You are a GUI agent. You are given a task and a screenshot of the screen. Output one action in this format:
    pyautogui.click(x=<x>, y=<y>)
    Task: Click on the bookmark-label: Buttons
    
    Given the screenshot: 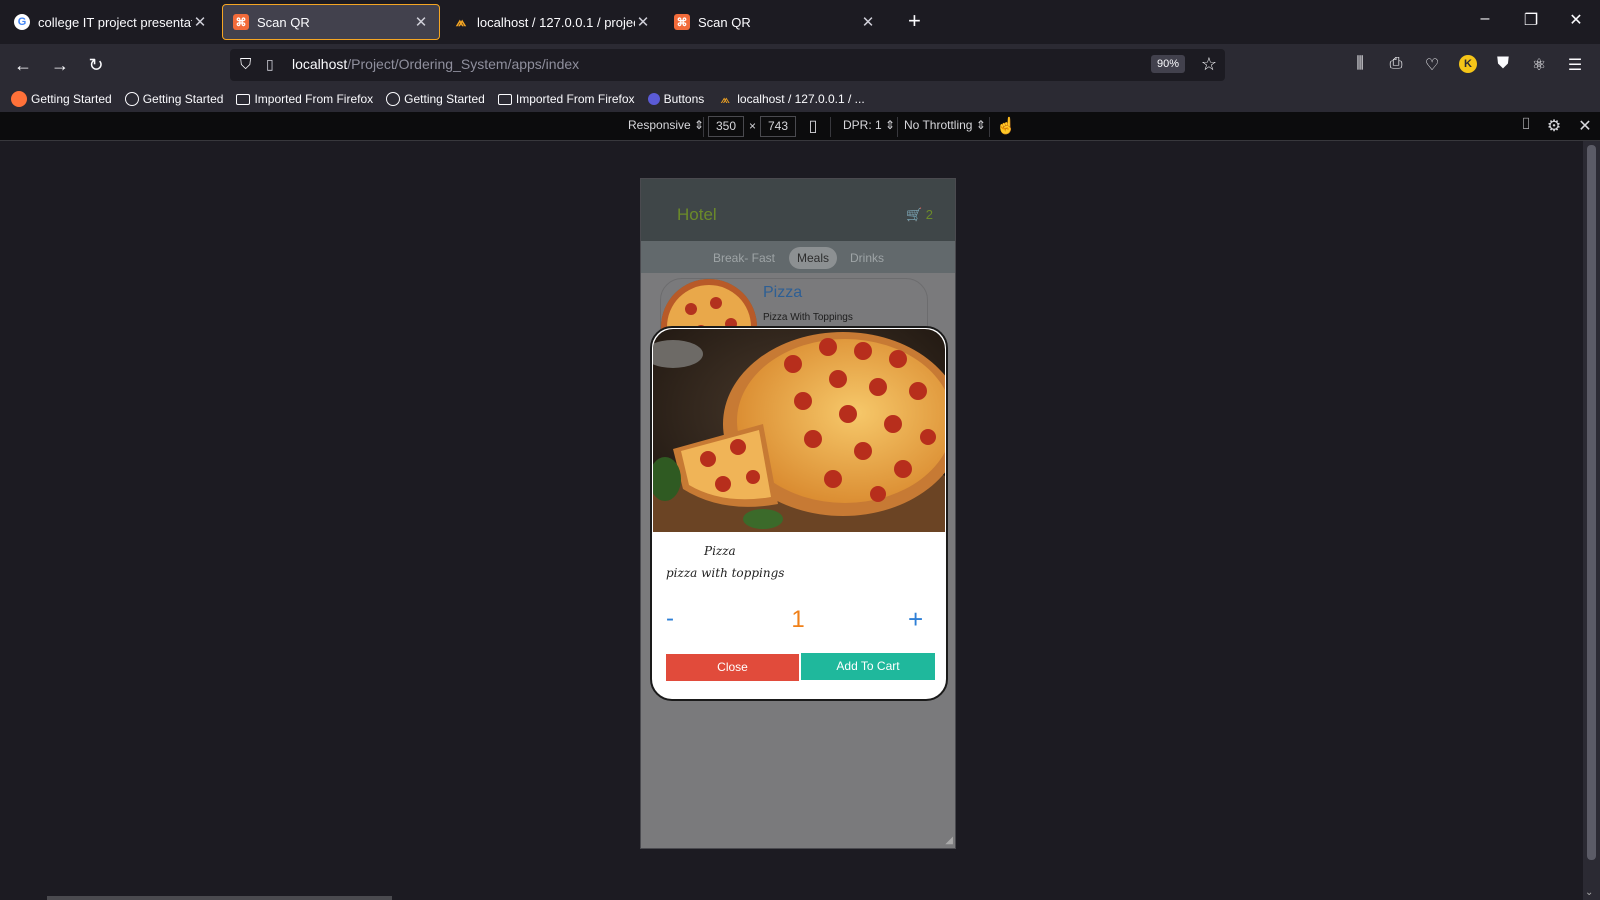 What is the action you would take?
    pyautogui.click(x=684, y=99)
    